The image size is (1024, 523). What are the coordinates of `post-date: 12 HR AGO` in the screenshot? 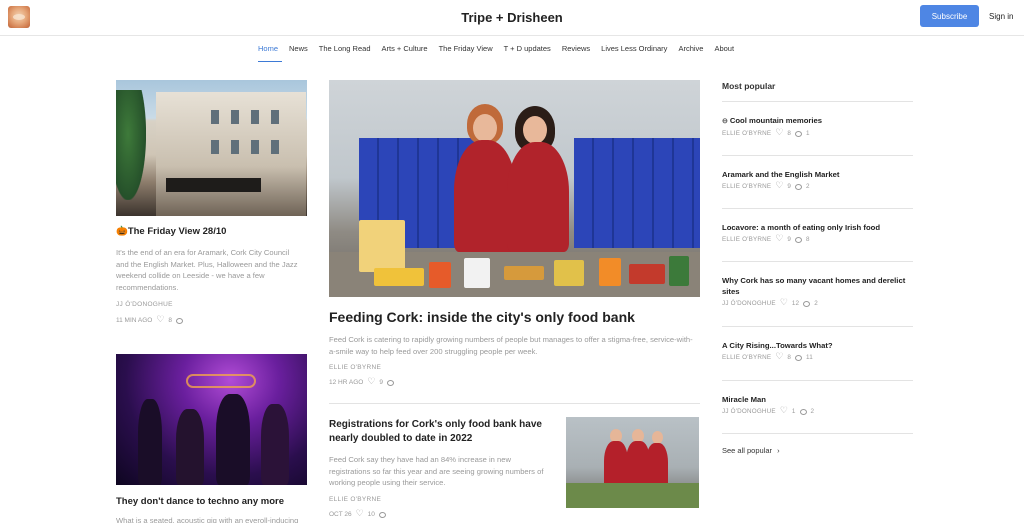 It's located at (346, 382).